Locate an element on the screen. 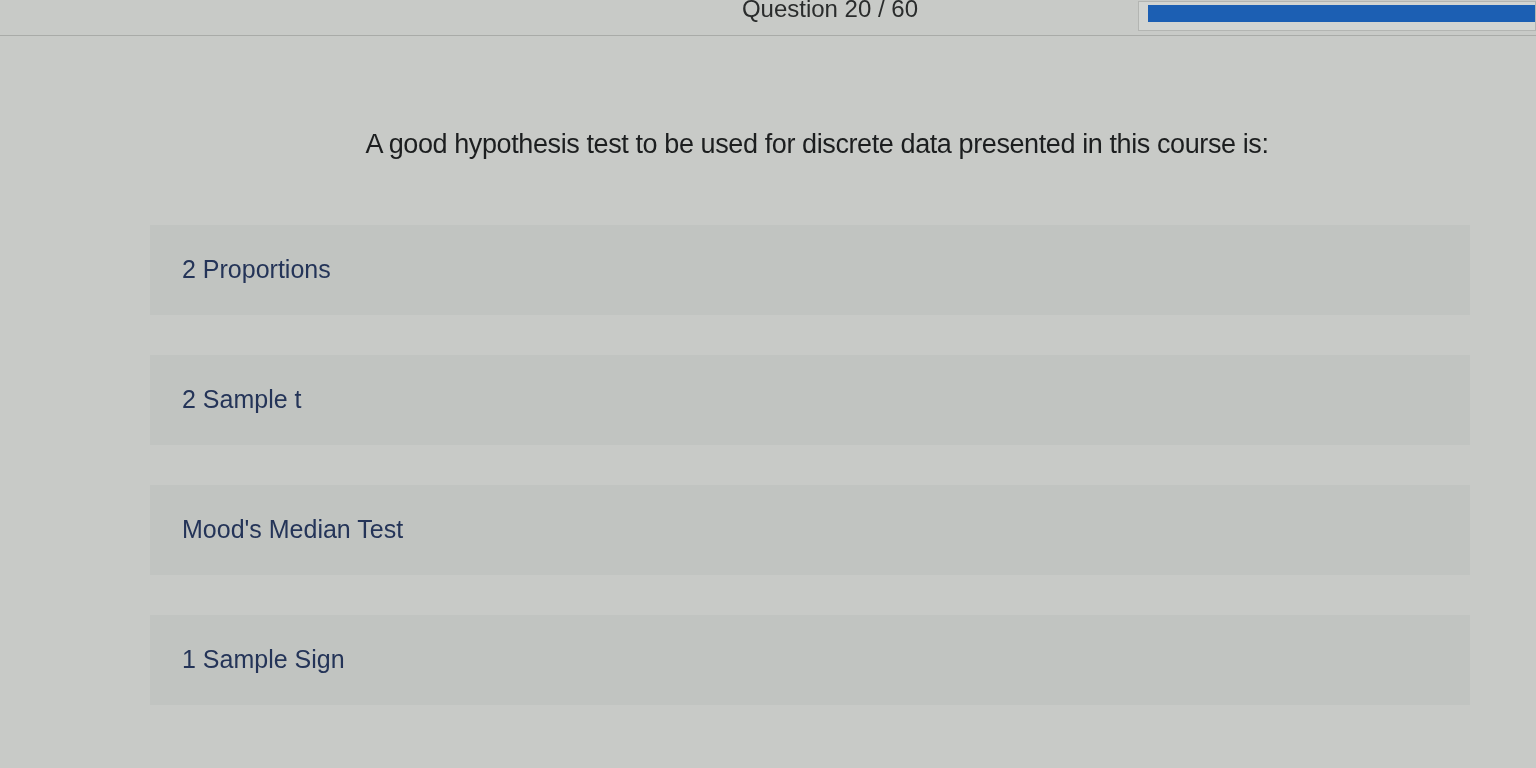 The width and height of the screenshot is (1536, 768). question-text: A good hypothesis test to be used for discrete data presented in this course is: is located at coordinates (817, 144).